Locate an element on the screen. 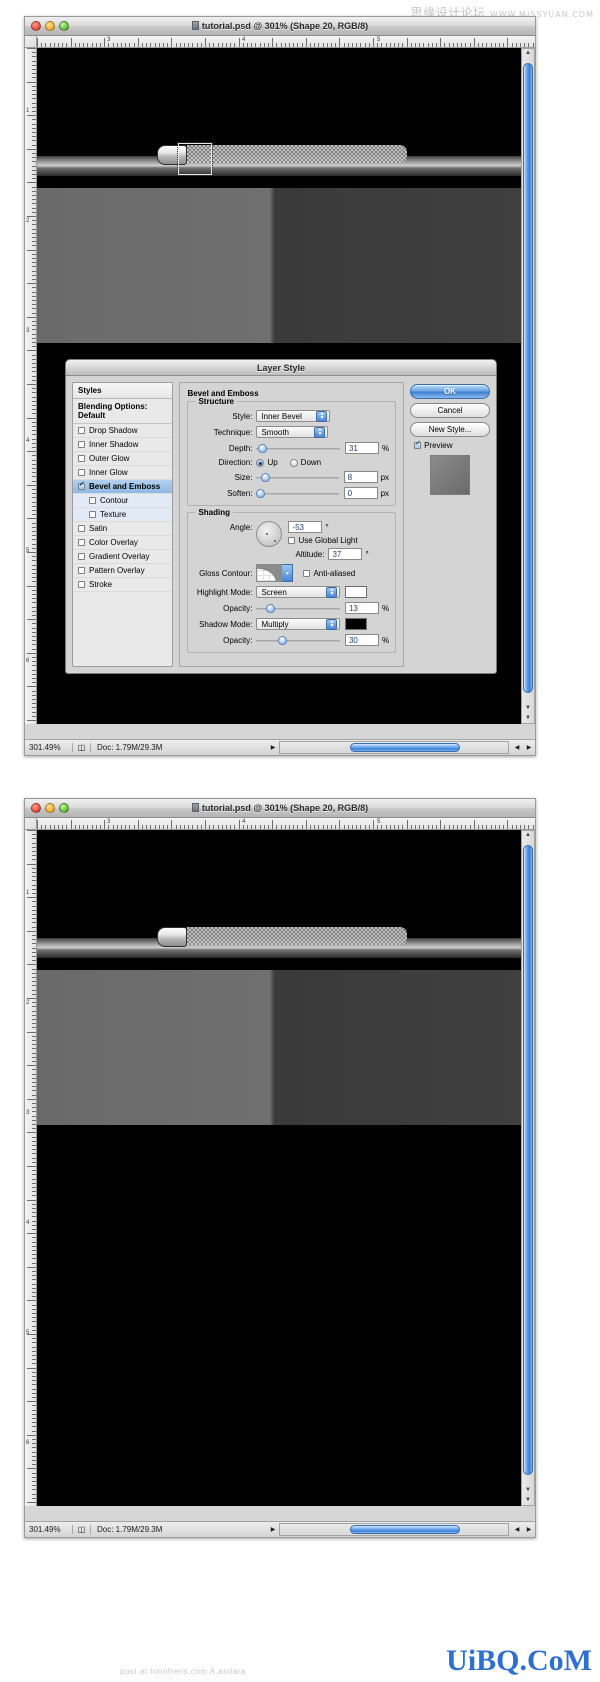 This screenshot has height=1682, width=600. style-item-stroke: Stroke is located at coordinates (123, 585).